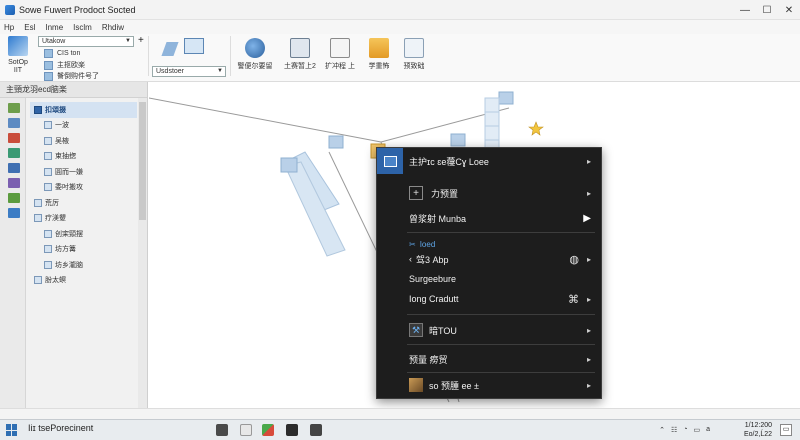 The height and width of the screenshot is (440, 800). Describe the element at coordinates (60, 428) in the screenshot. I see `taskbar-search: Iiɪ tsePorecinent` at that location.